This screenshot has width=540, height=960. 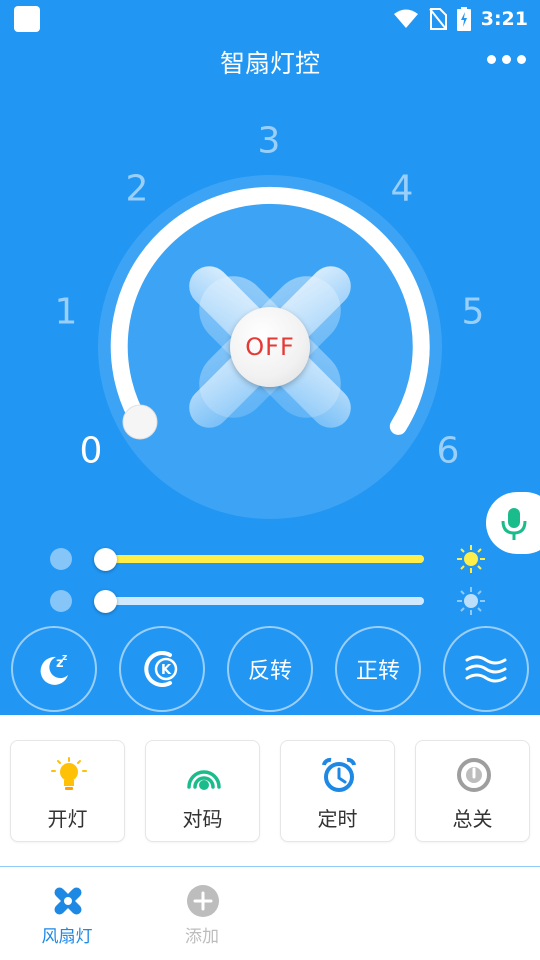 What do you see at coordinates (202, 819) in the screenshot?
I see `pairing-label: 对码` at bounding box center [202, 819].